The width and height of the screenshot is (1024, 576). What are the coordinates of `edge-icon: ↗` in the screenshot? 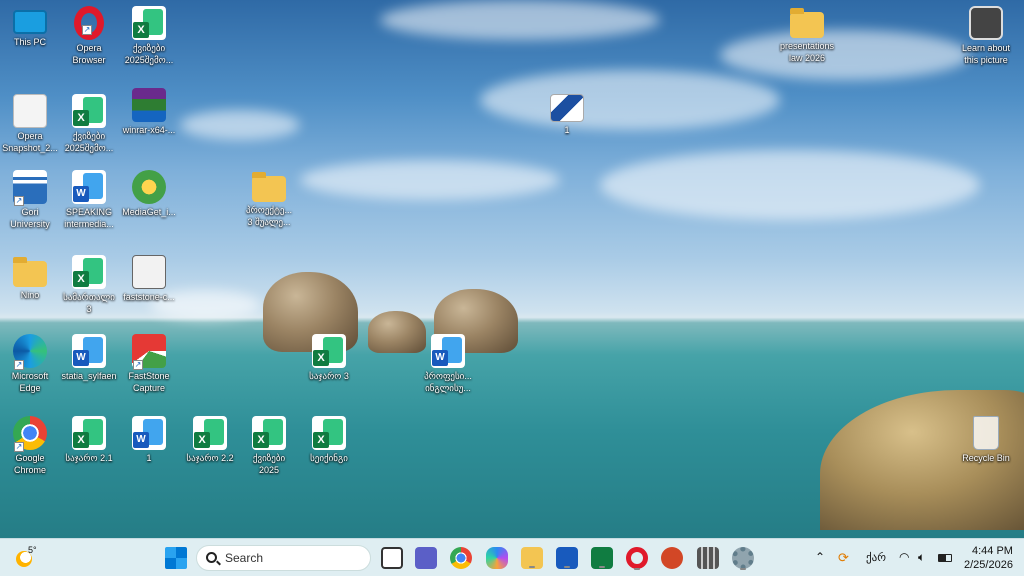 It's located at (30, 352).